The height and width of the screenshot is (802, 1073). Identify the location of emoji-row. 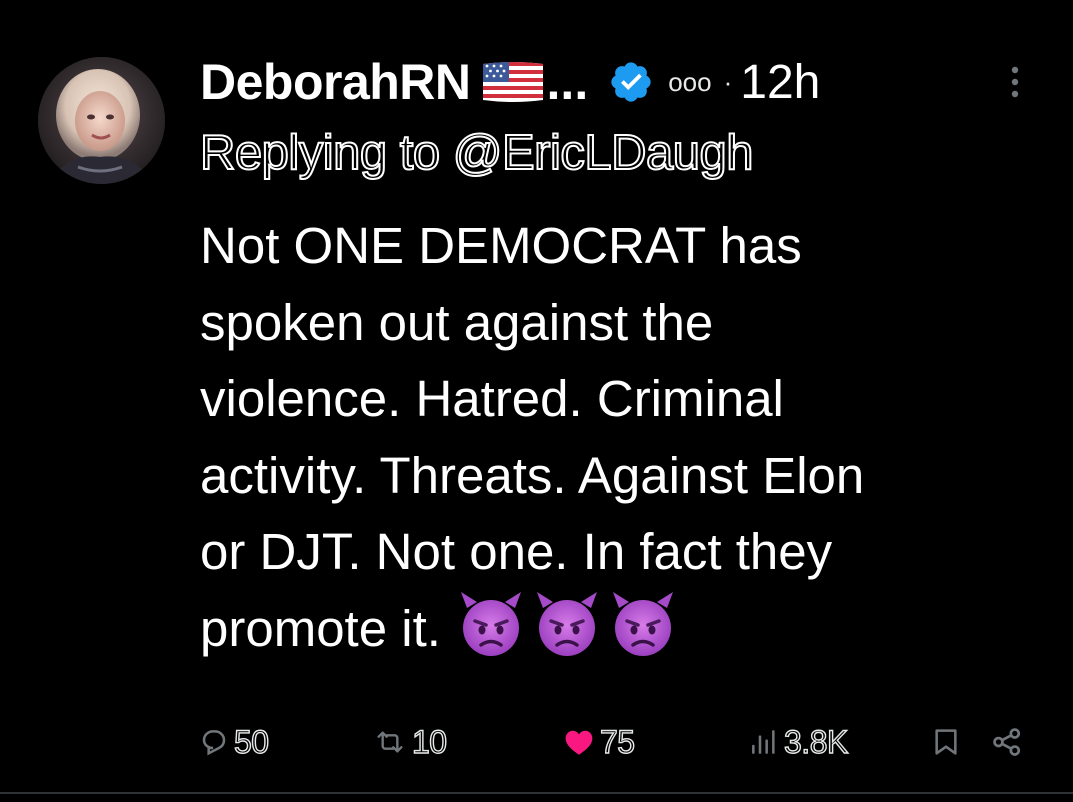
(567, 624).